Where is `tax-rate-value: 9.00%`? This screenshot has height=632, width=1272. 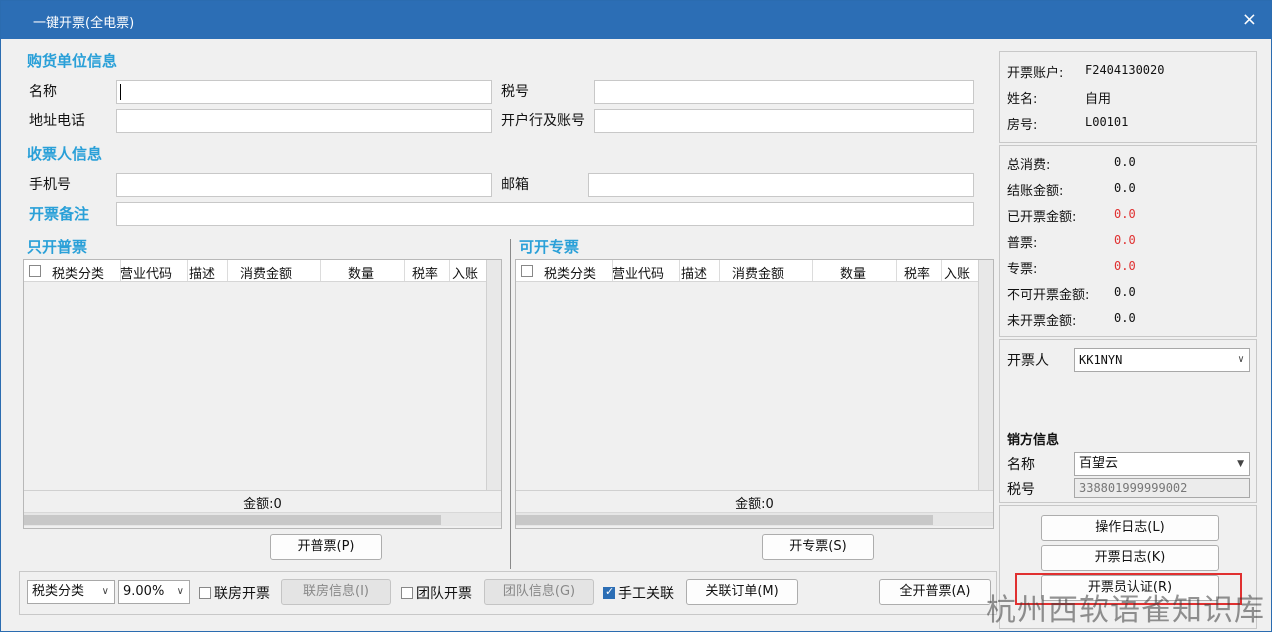 tax-rate-value: 9.00% is located at coordinates (144, 591).